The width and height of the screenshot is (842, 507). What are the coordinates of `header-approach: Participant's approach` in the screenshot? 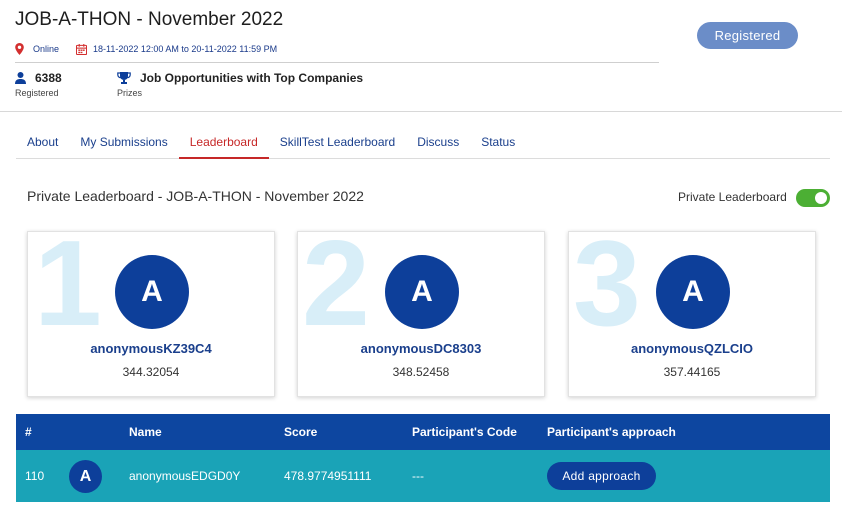 It's located at (611, 432).